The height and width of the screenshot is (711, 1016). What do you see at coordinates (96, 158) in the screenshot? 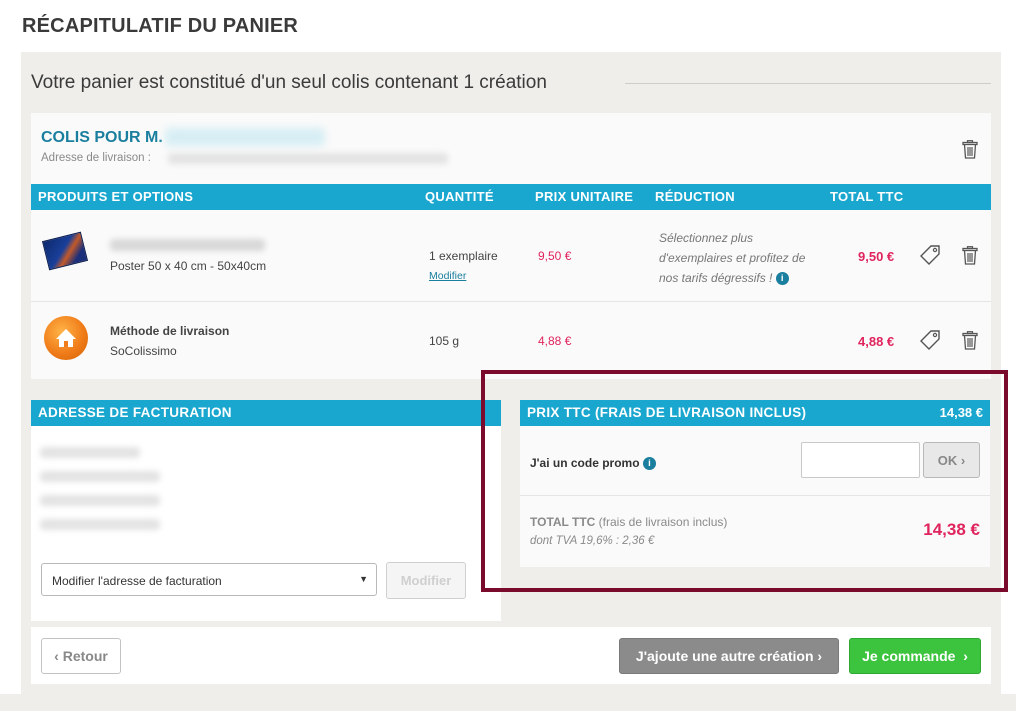
I see `delivery-address-label: Adresse de livraison :` at bounding box center [96, 158].